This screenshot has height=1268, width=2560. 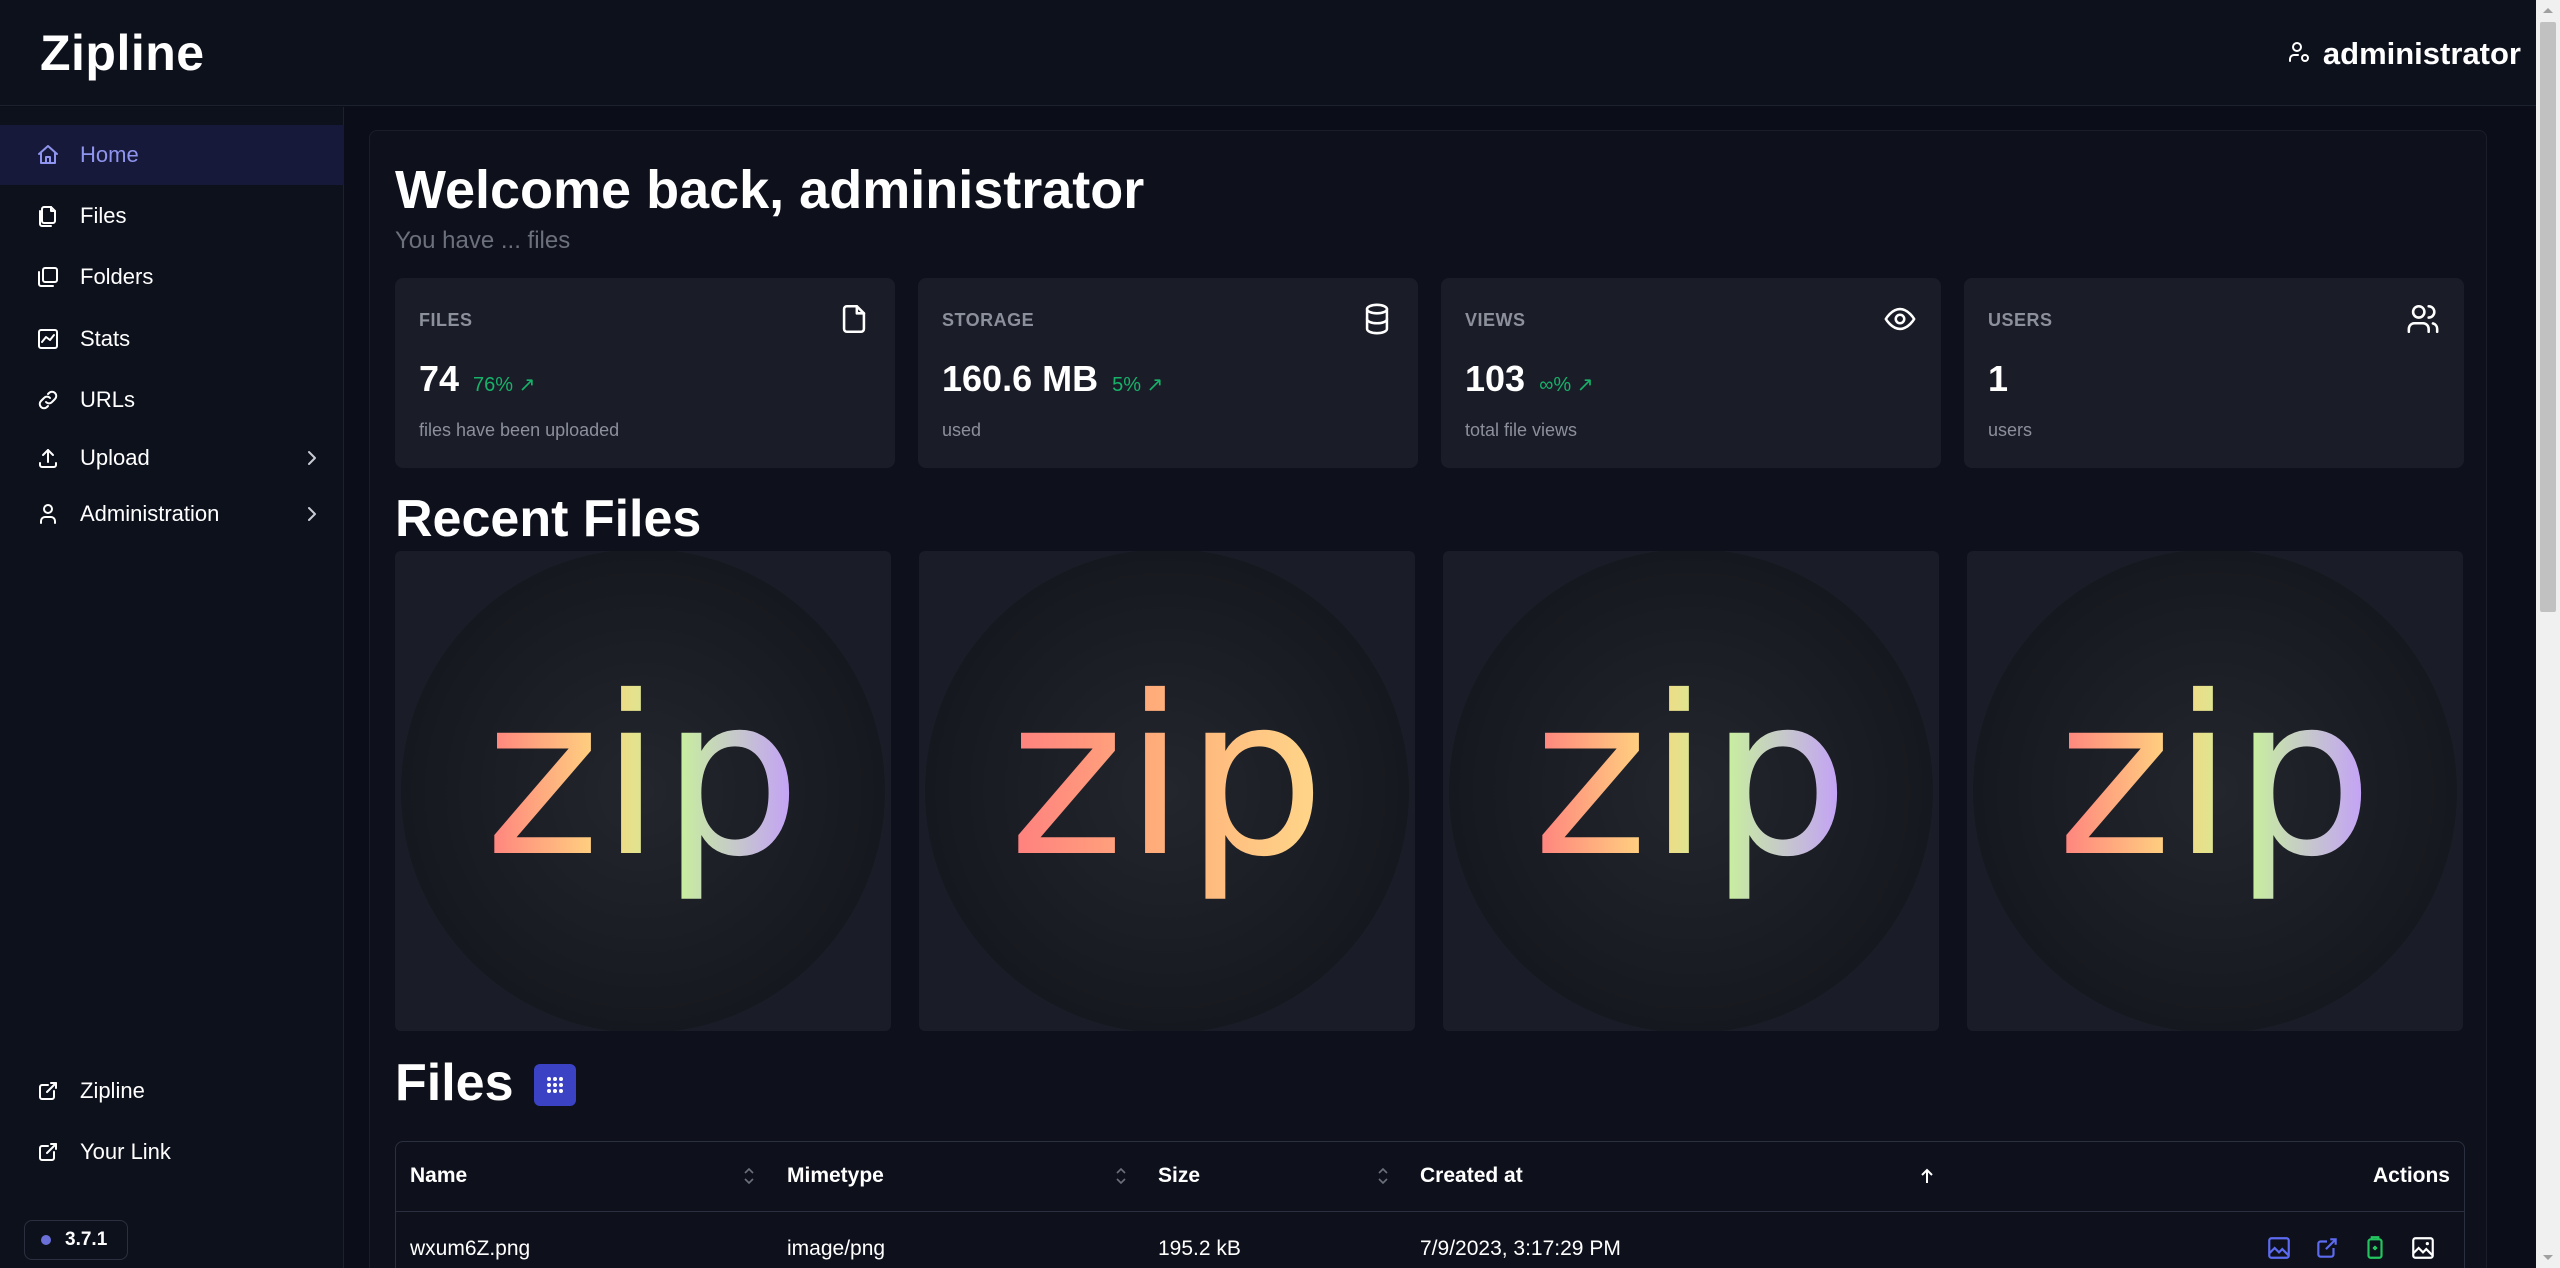 I want to click on stat-label: USERS, so click(x=2020, y=320).